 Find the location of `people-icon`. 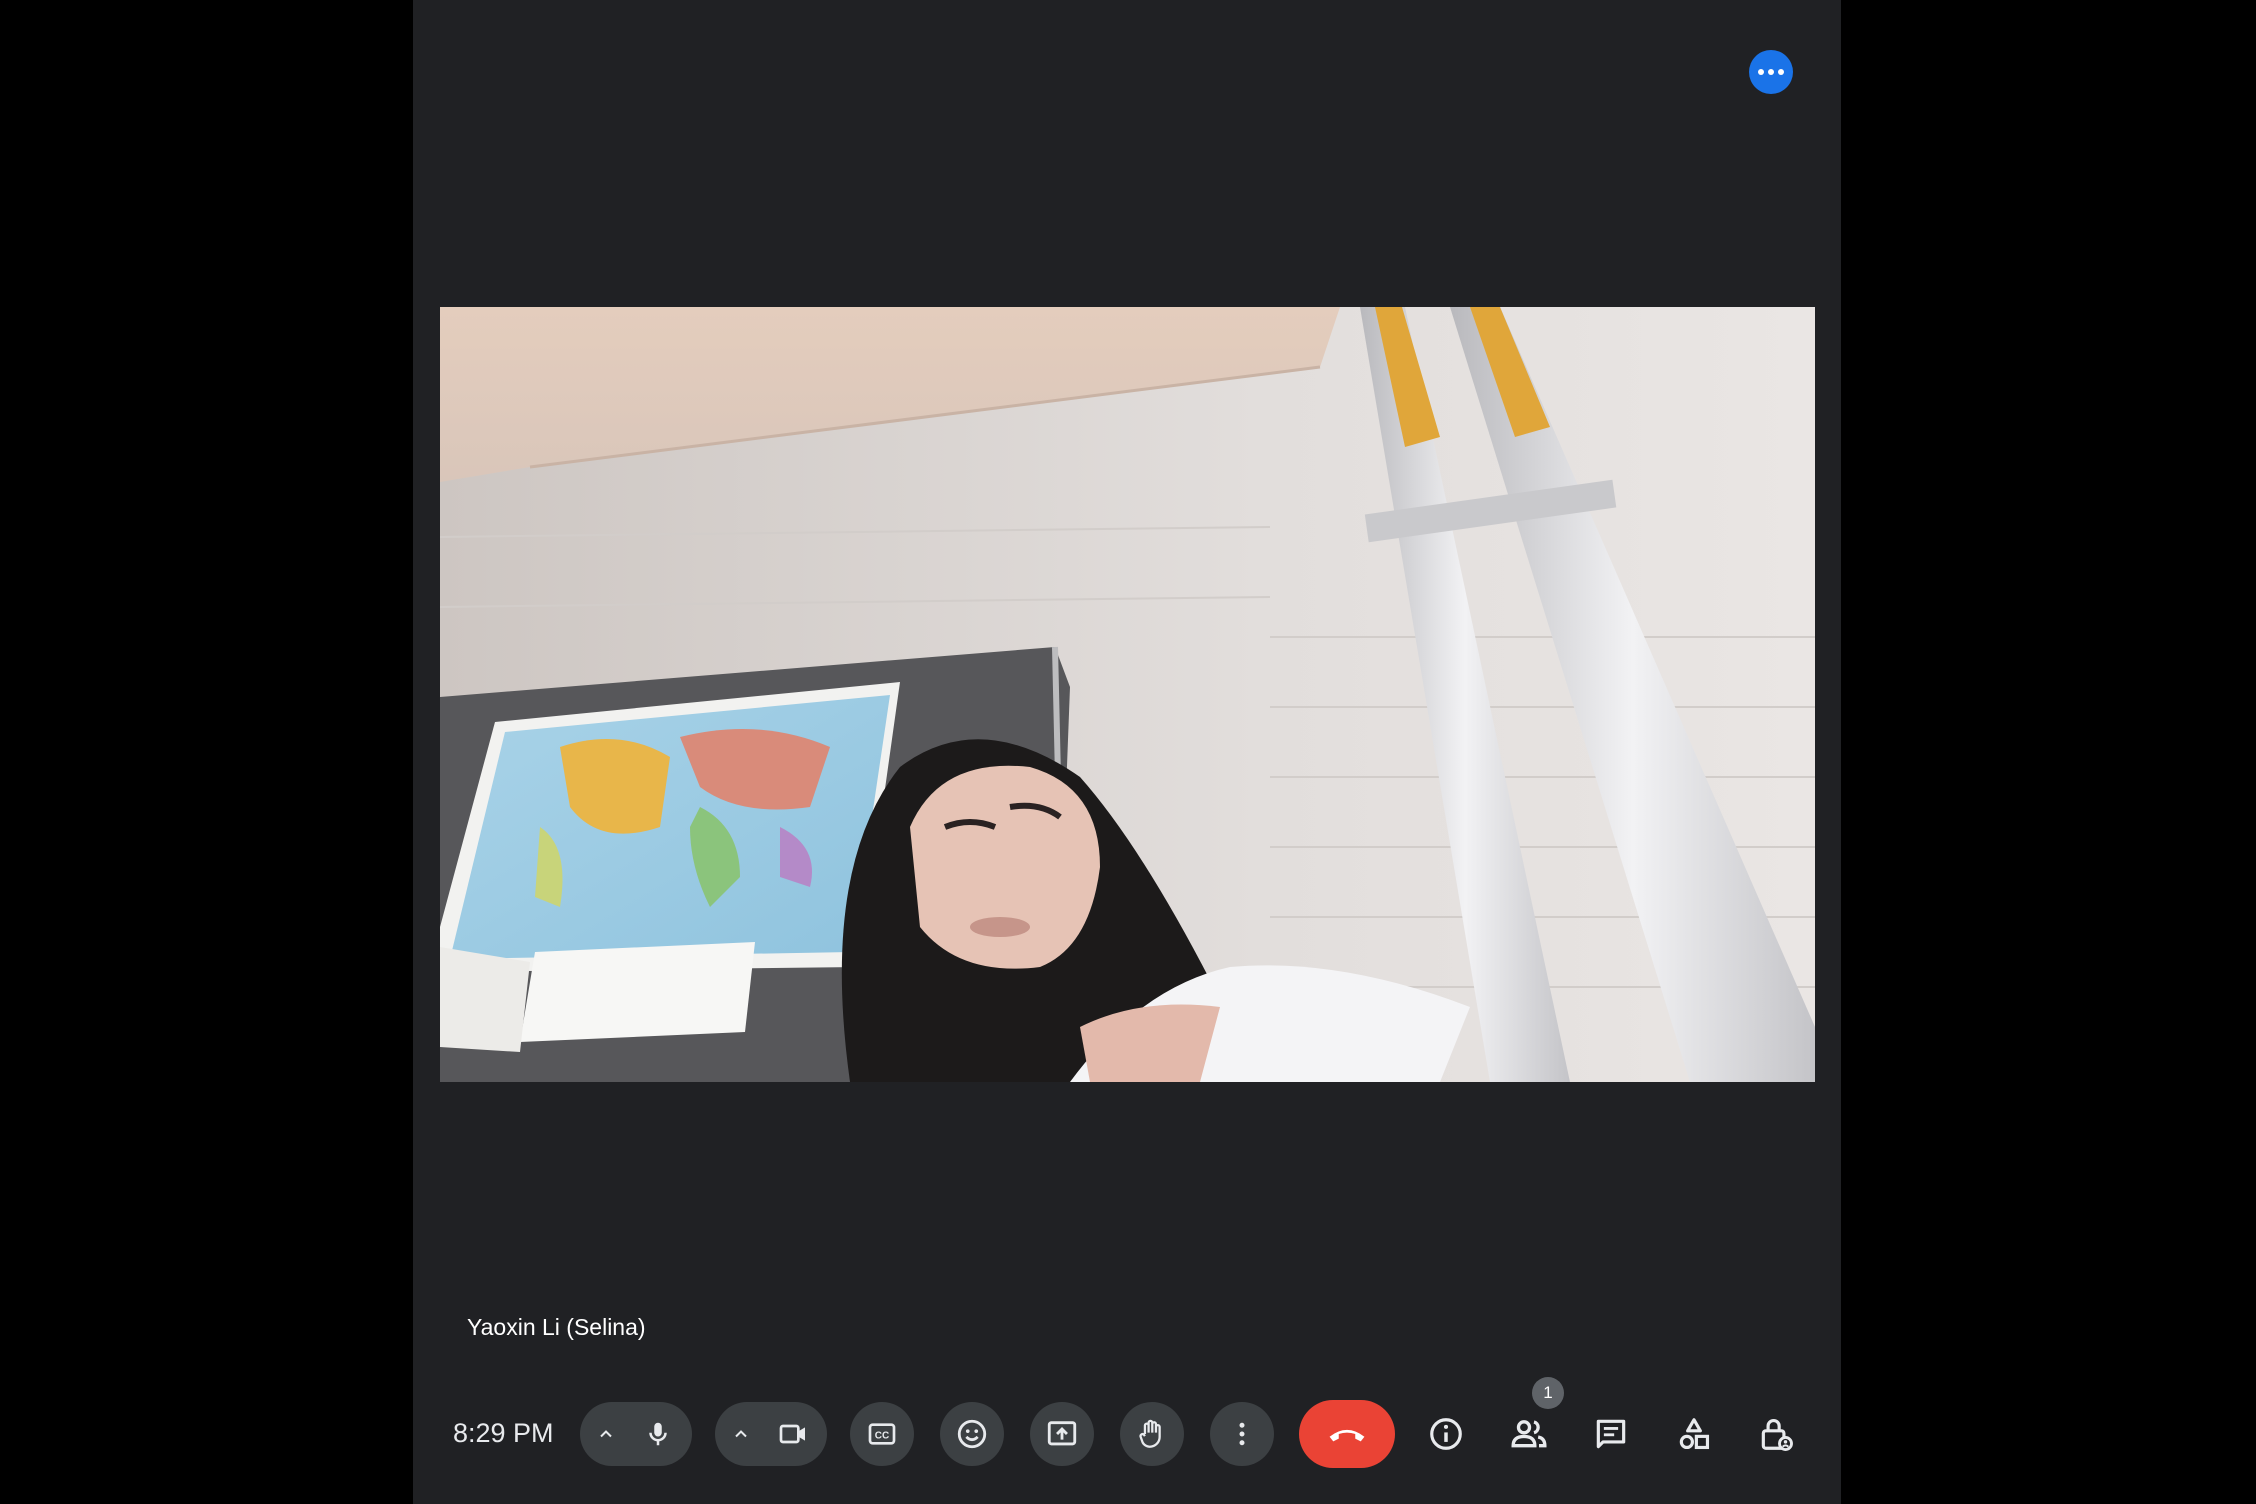

people-icon is located at coordinates (1529, 1434).